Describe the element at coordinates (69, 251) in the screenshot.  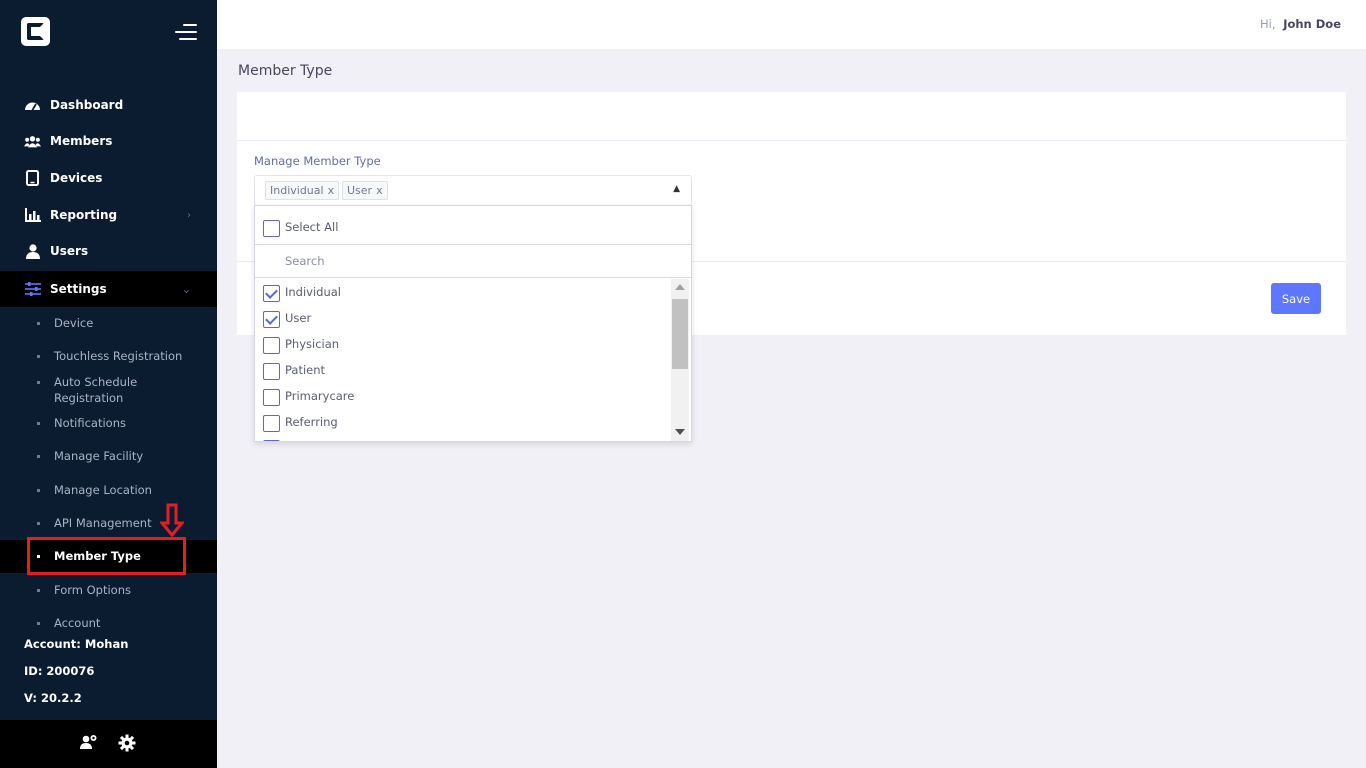
I see `sidebar-item-label: Users` at that location.